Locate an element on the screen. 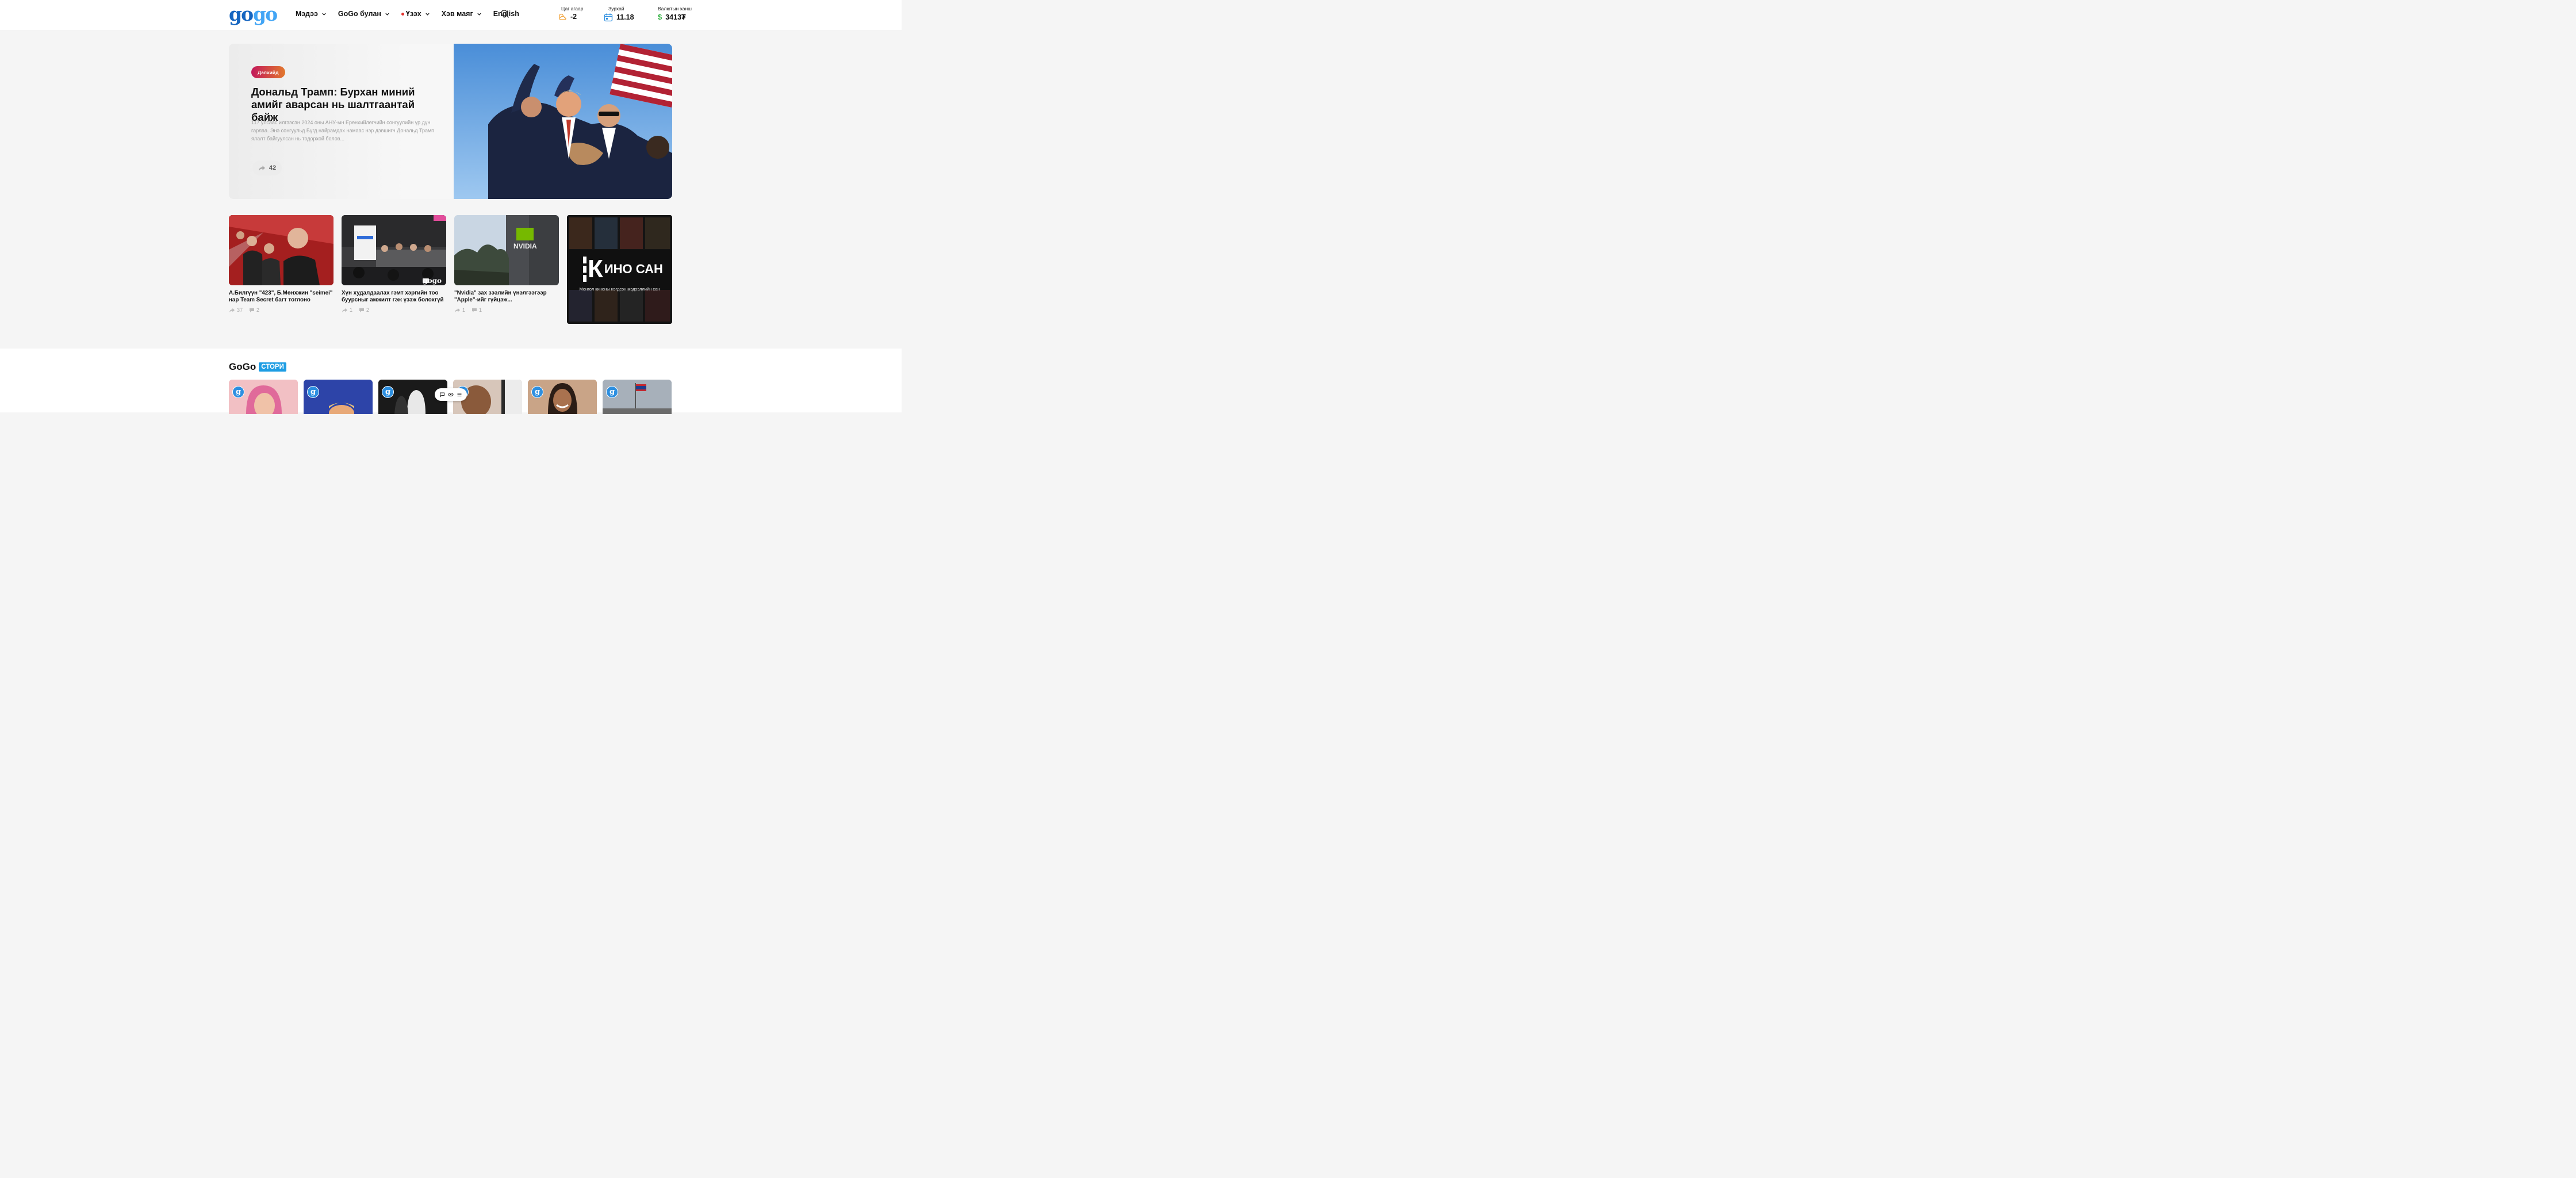  share-button: 42 is located at coordinates (267, 167).